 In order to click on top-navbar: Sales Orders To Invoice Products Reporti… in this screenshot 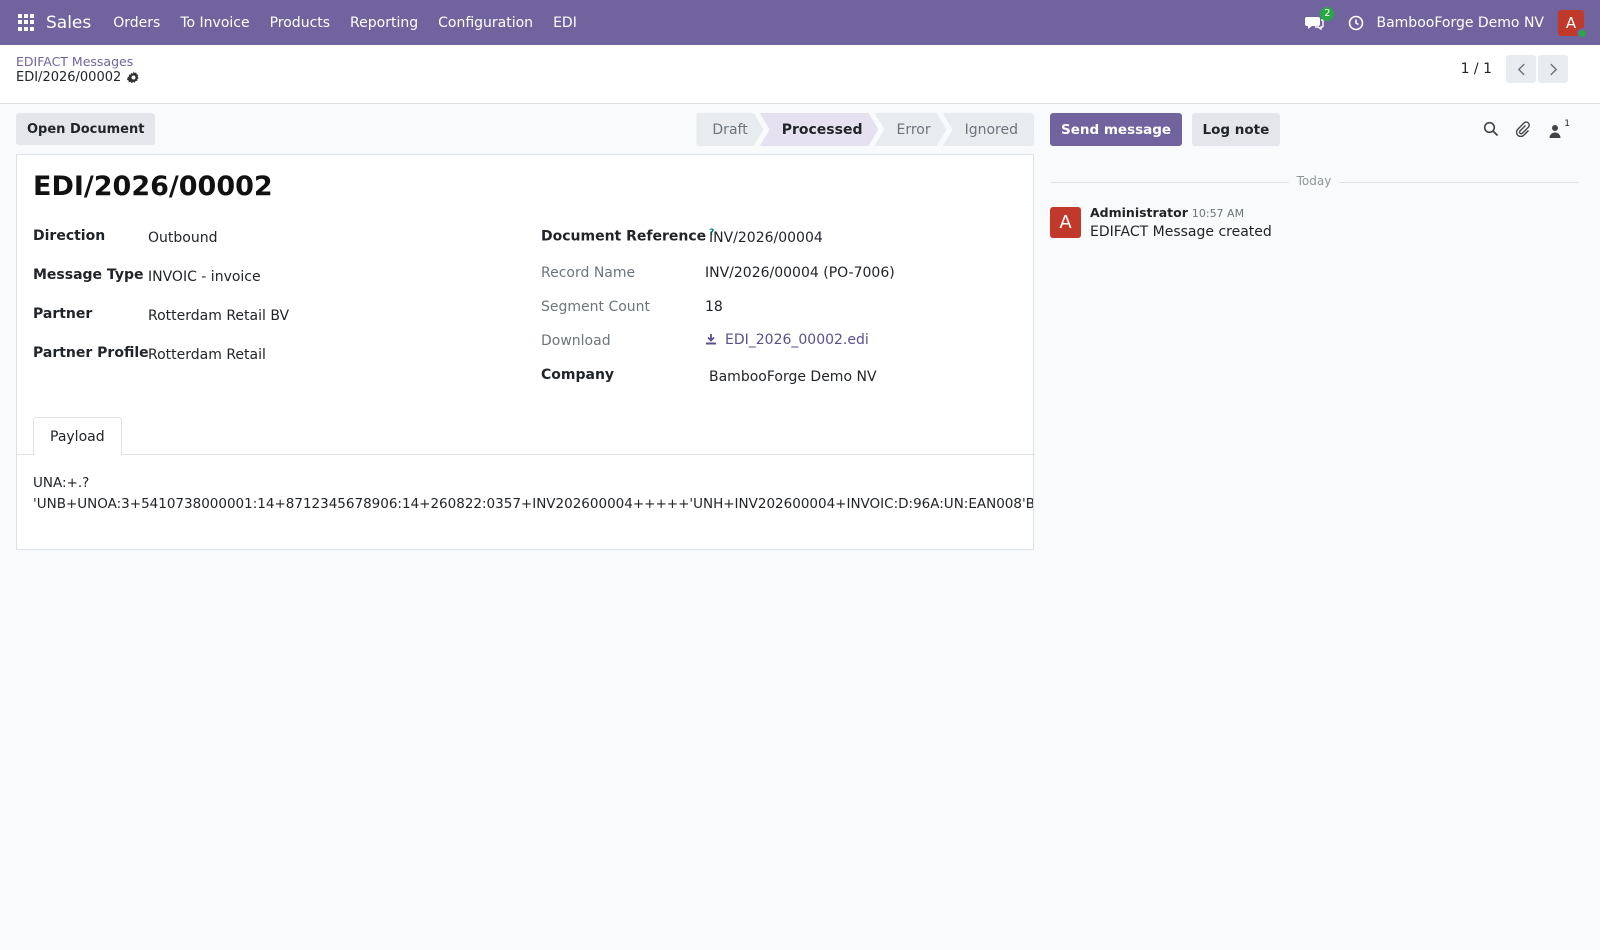, I will do `click(800, 22)`.